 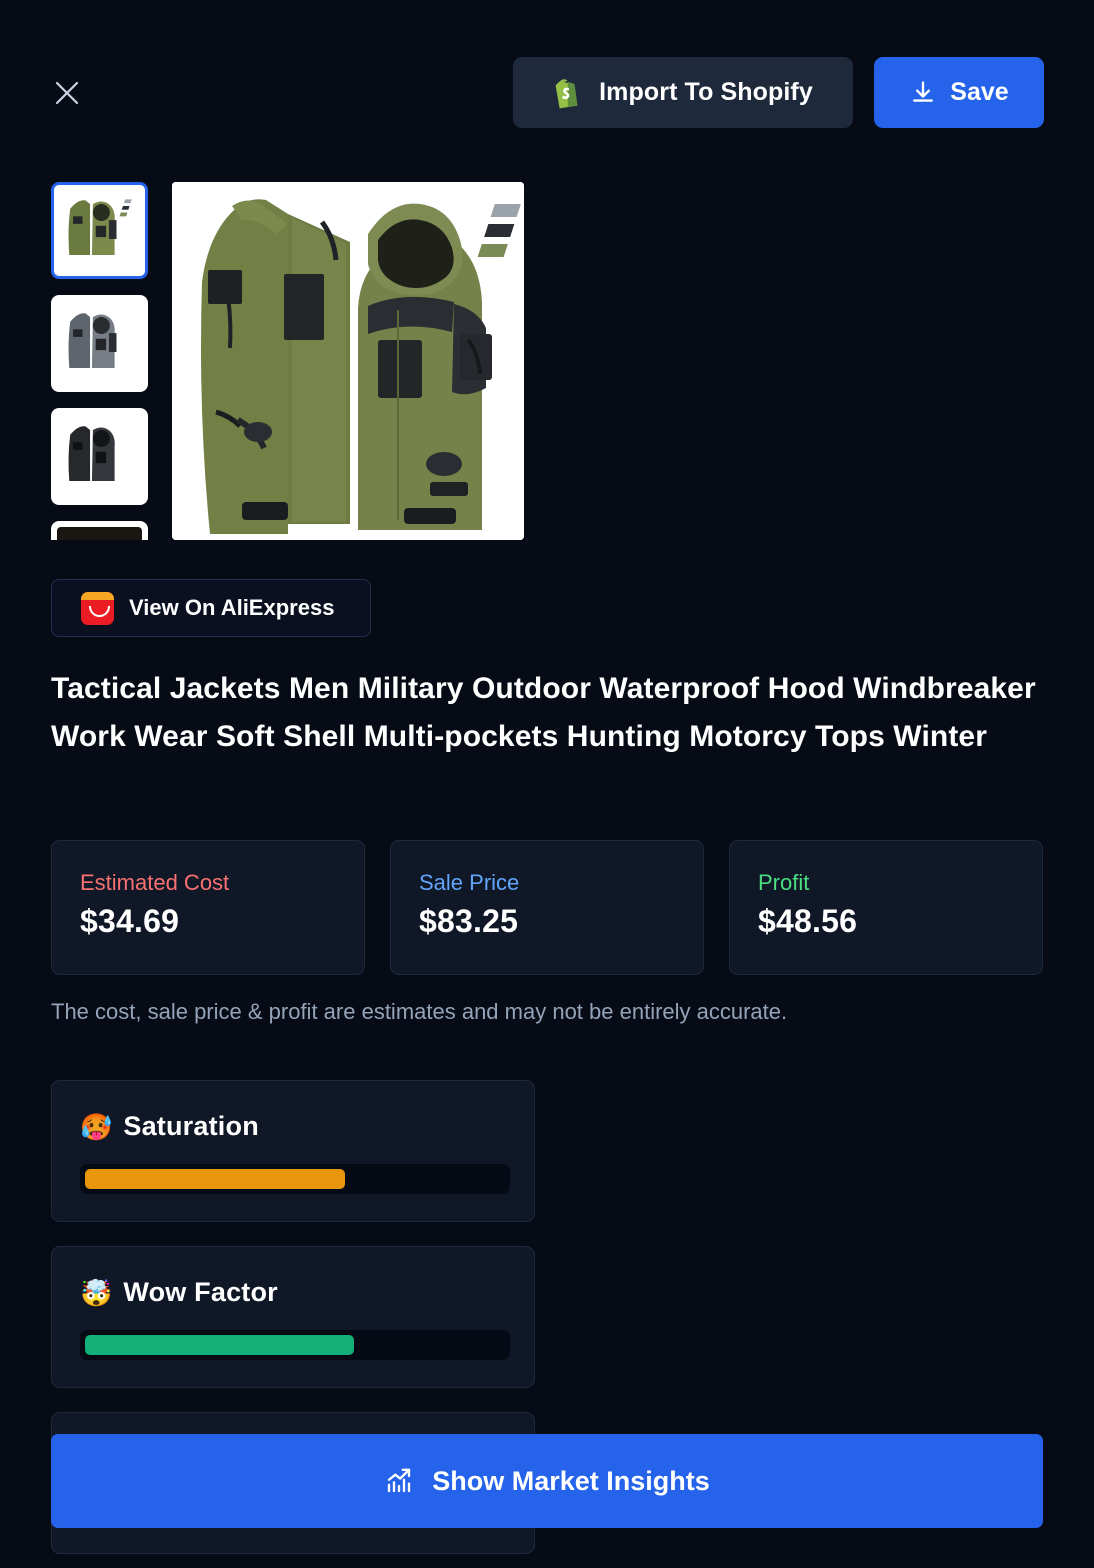 I want to click on aliexpress-icon, so click(x=97, y=608).